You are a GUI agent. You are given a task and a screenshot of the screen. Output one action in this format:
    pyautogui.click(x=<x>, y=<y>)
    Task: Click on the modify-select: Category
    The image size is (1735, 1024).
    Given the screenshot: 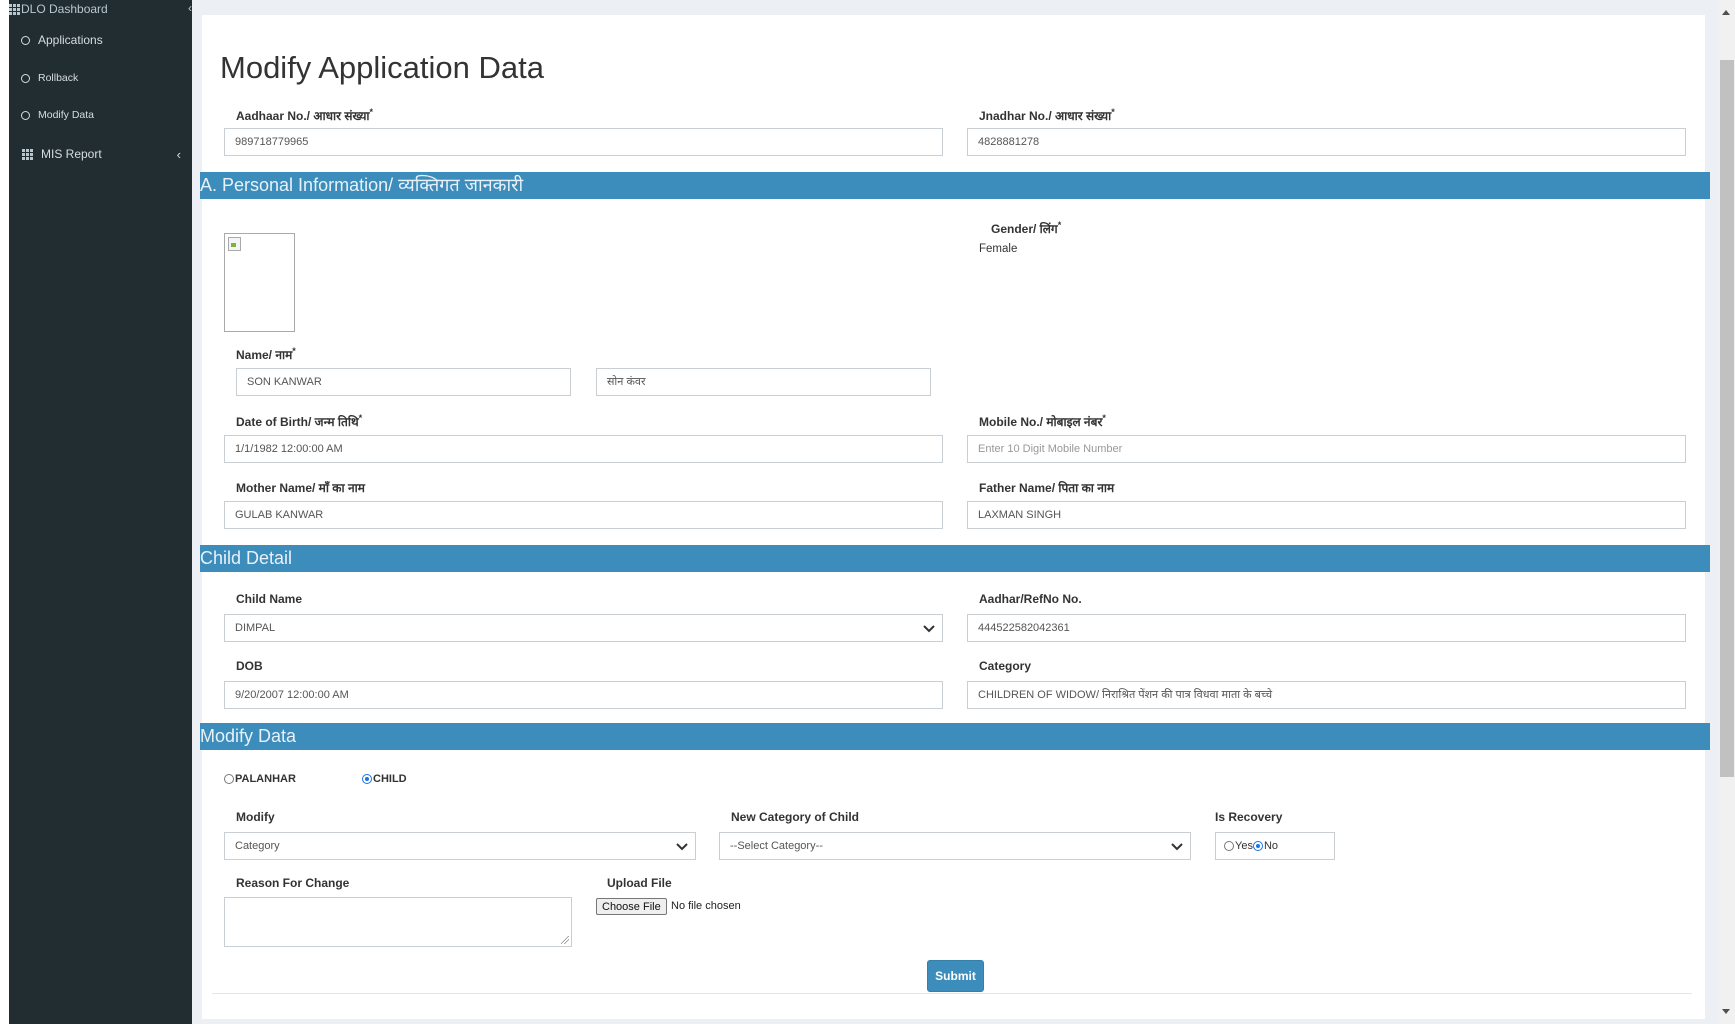 What is the action you would take?
    pyautogui.click(x=460, y=846)
    